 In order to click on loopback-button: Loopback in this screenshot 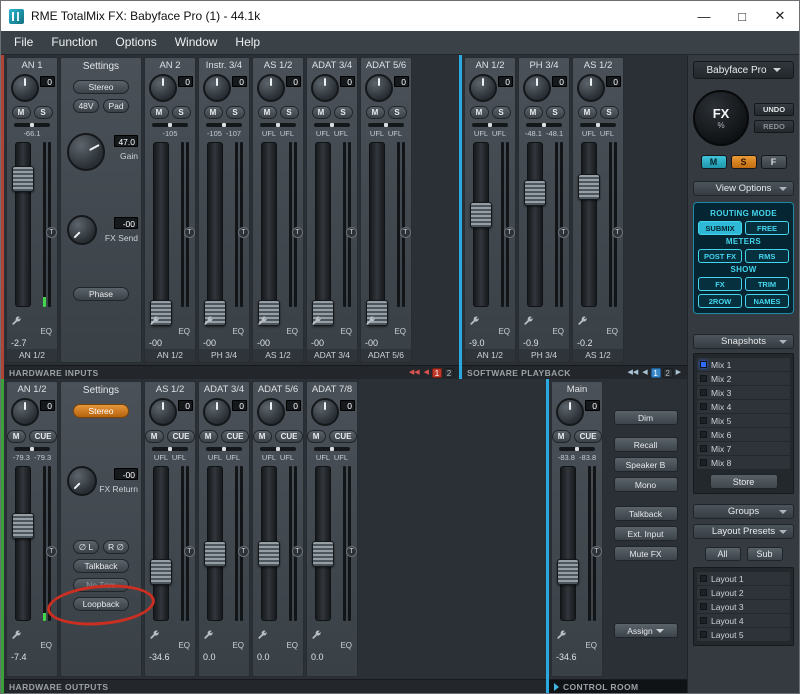, I will do `click(101, 604)`.